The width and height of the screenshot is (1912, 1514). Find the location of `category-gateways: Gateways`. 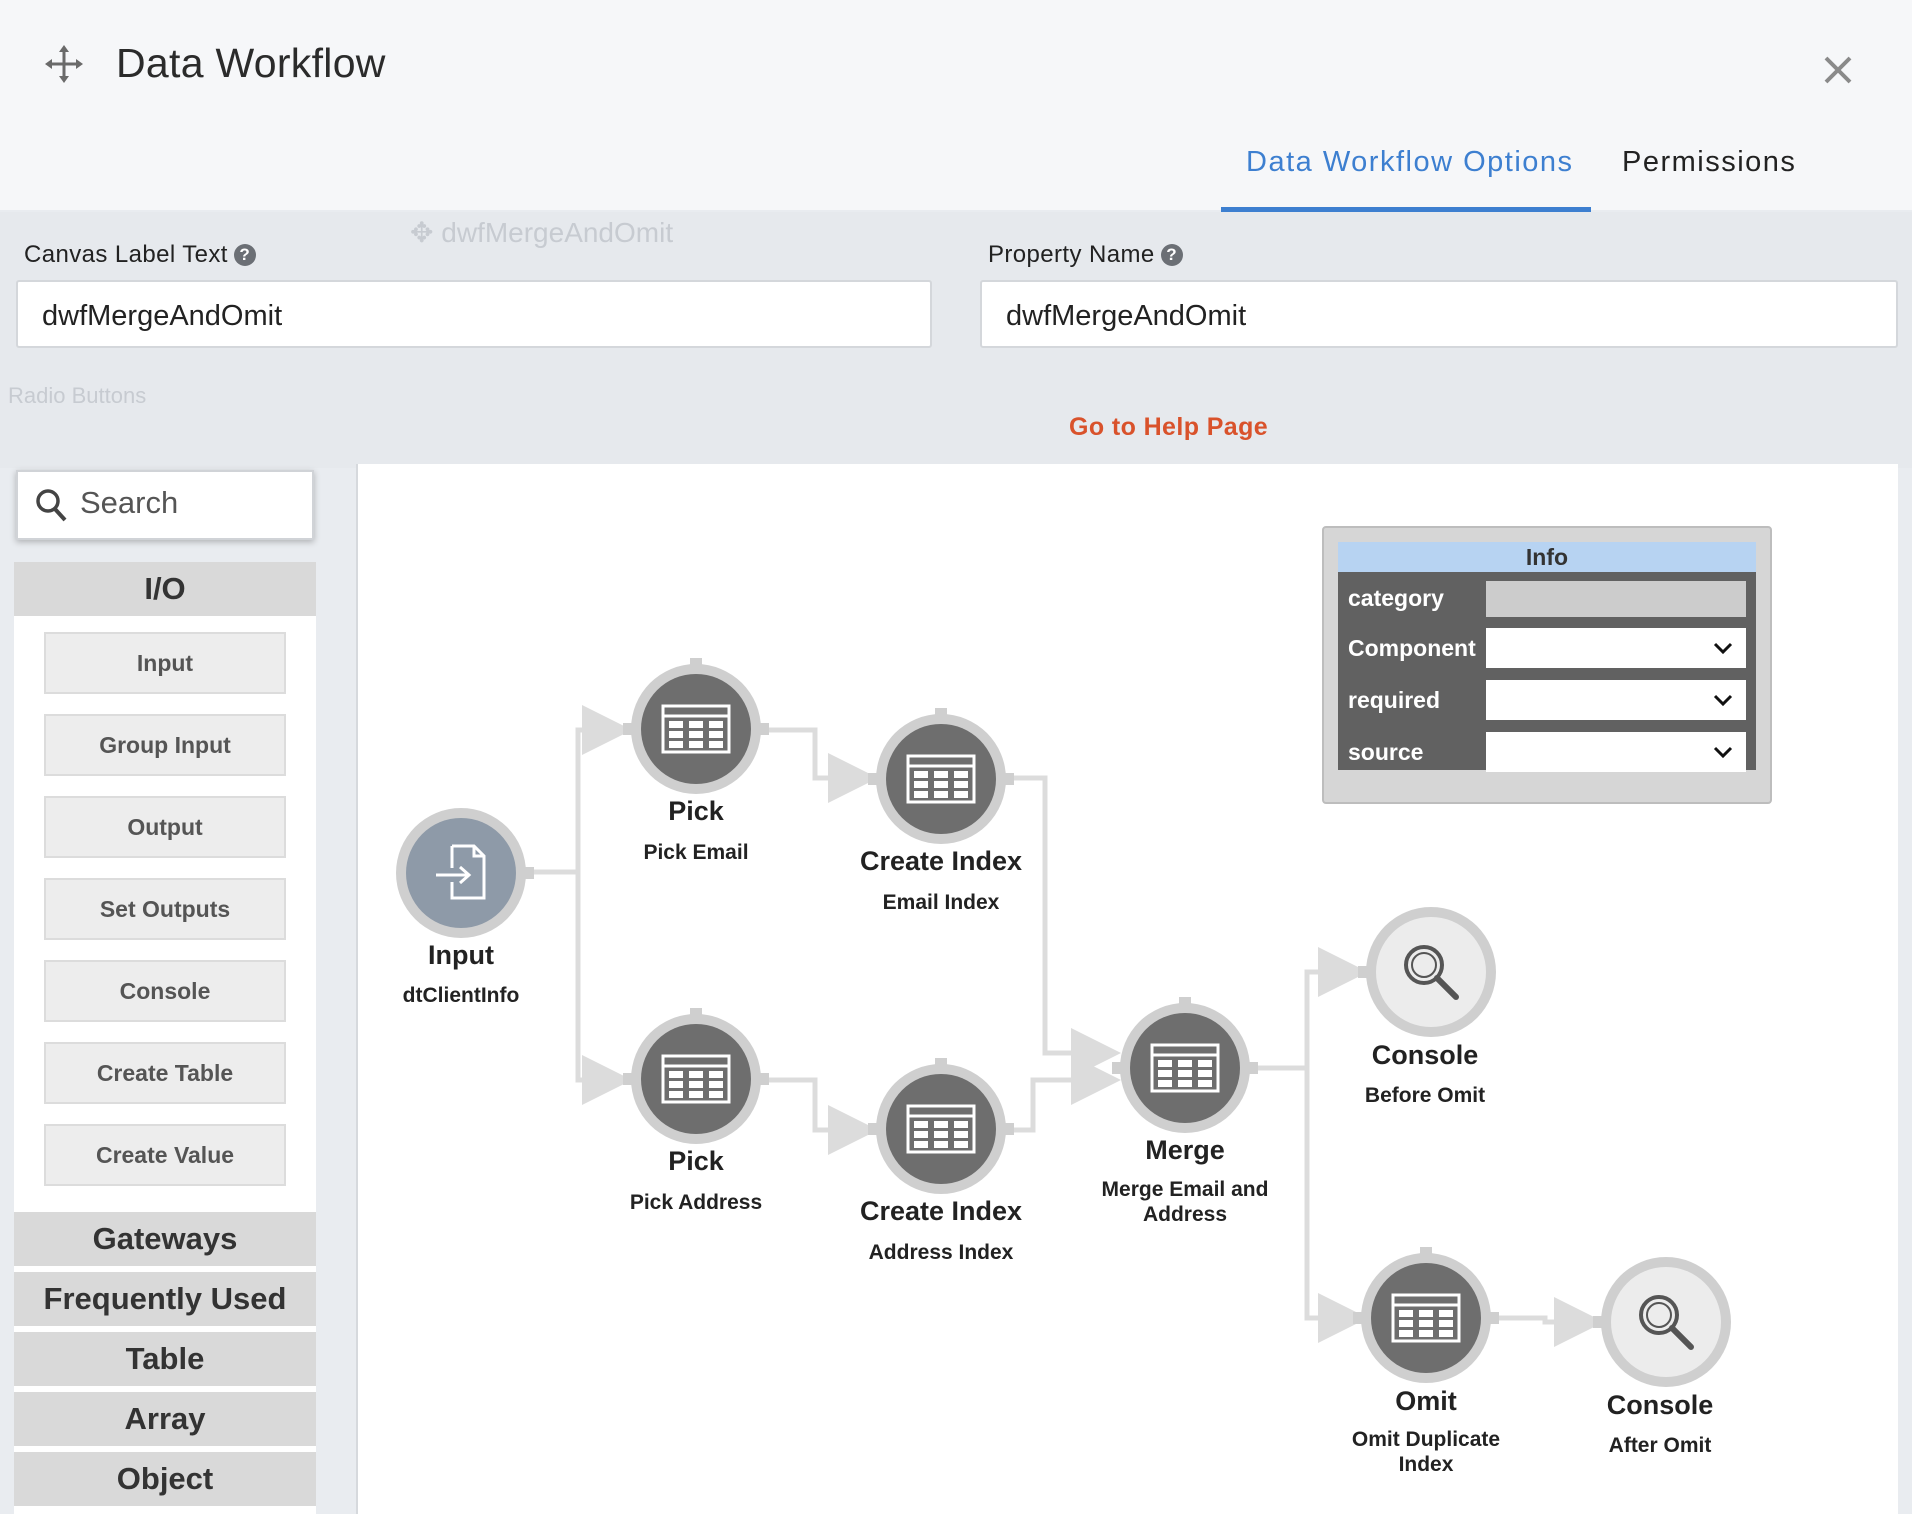

category-gateways: Gateways is located at coordinates (165, 1239).